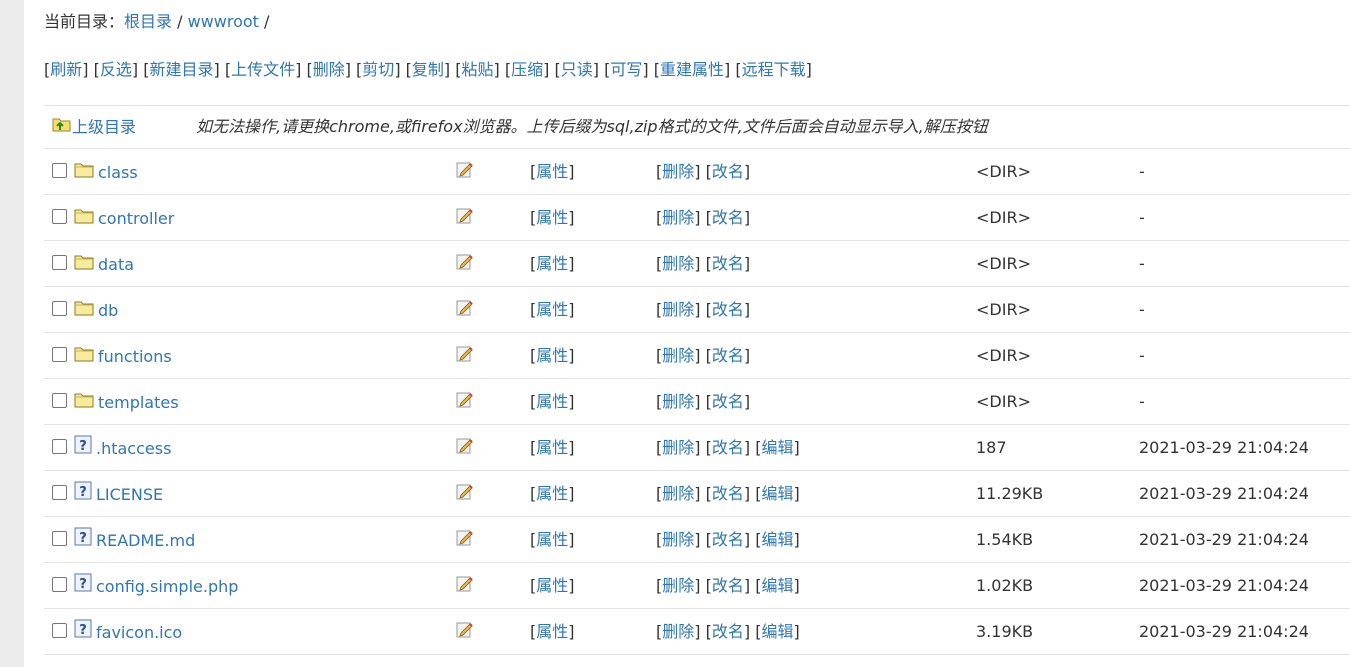 Image resolution: width=1350 pixels, height=667 pixels. What do you see at coordinates (66, 69) in the screenshot?
I see `toolbar-button: 刷新` at bounding box center [66, 69].